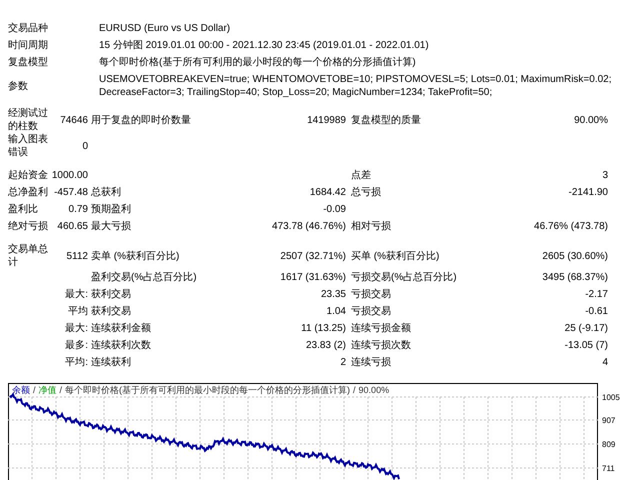 The height and width of the screenshot is (480, 640). Describe the element at coordinates (586, 328) in the screenshot. I see `stat-value: 25 (-9.17)` at that location.